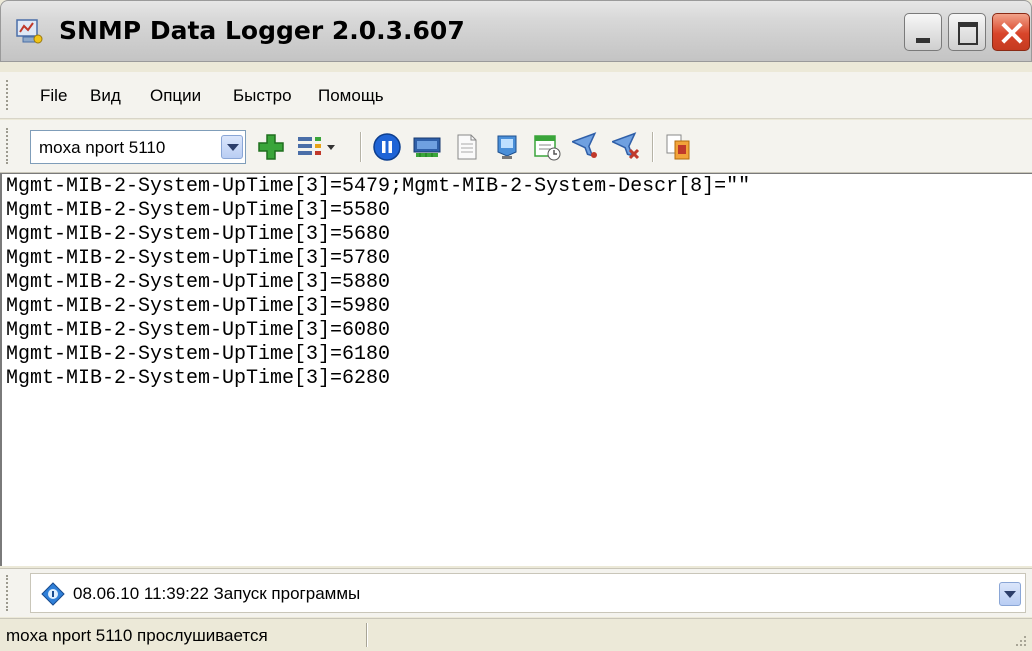  Describe the element at coordinates (198, 330) in the screenshot. I see `log-line: Mgmt-MIB-2-System-UpTime[3]=6080` at that location.